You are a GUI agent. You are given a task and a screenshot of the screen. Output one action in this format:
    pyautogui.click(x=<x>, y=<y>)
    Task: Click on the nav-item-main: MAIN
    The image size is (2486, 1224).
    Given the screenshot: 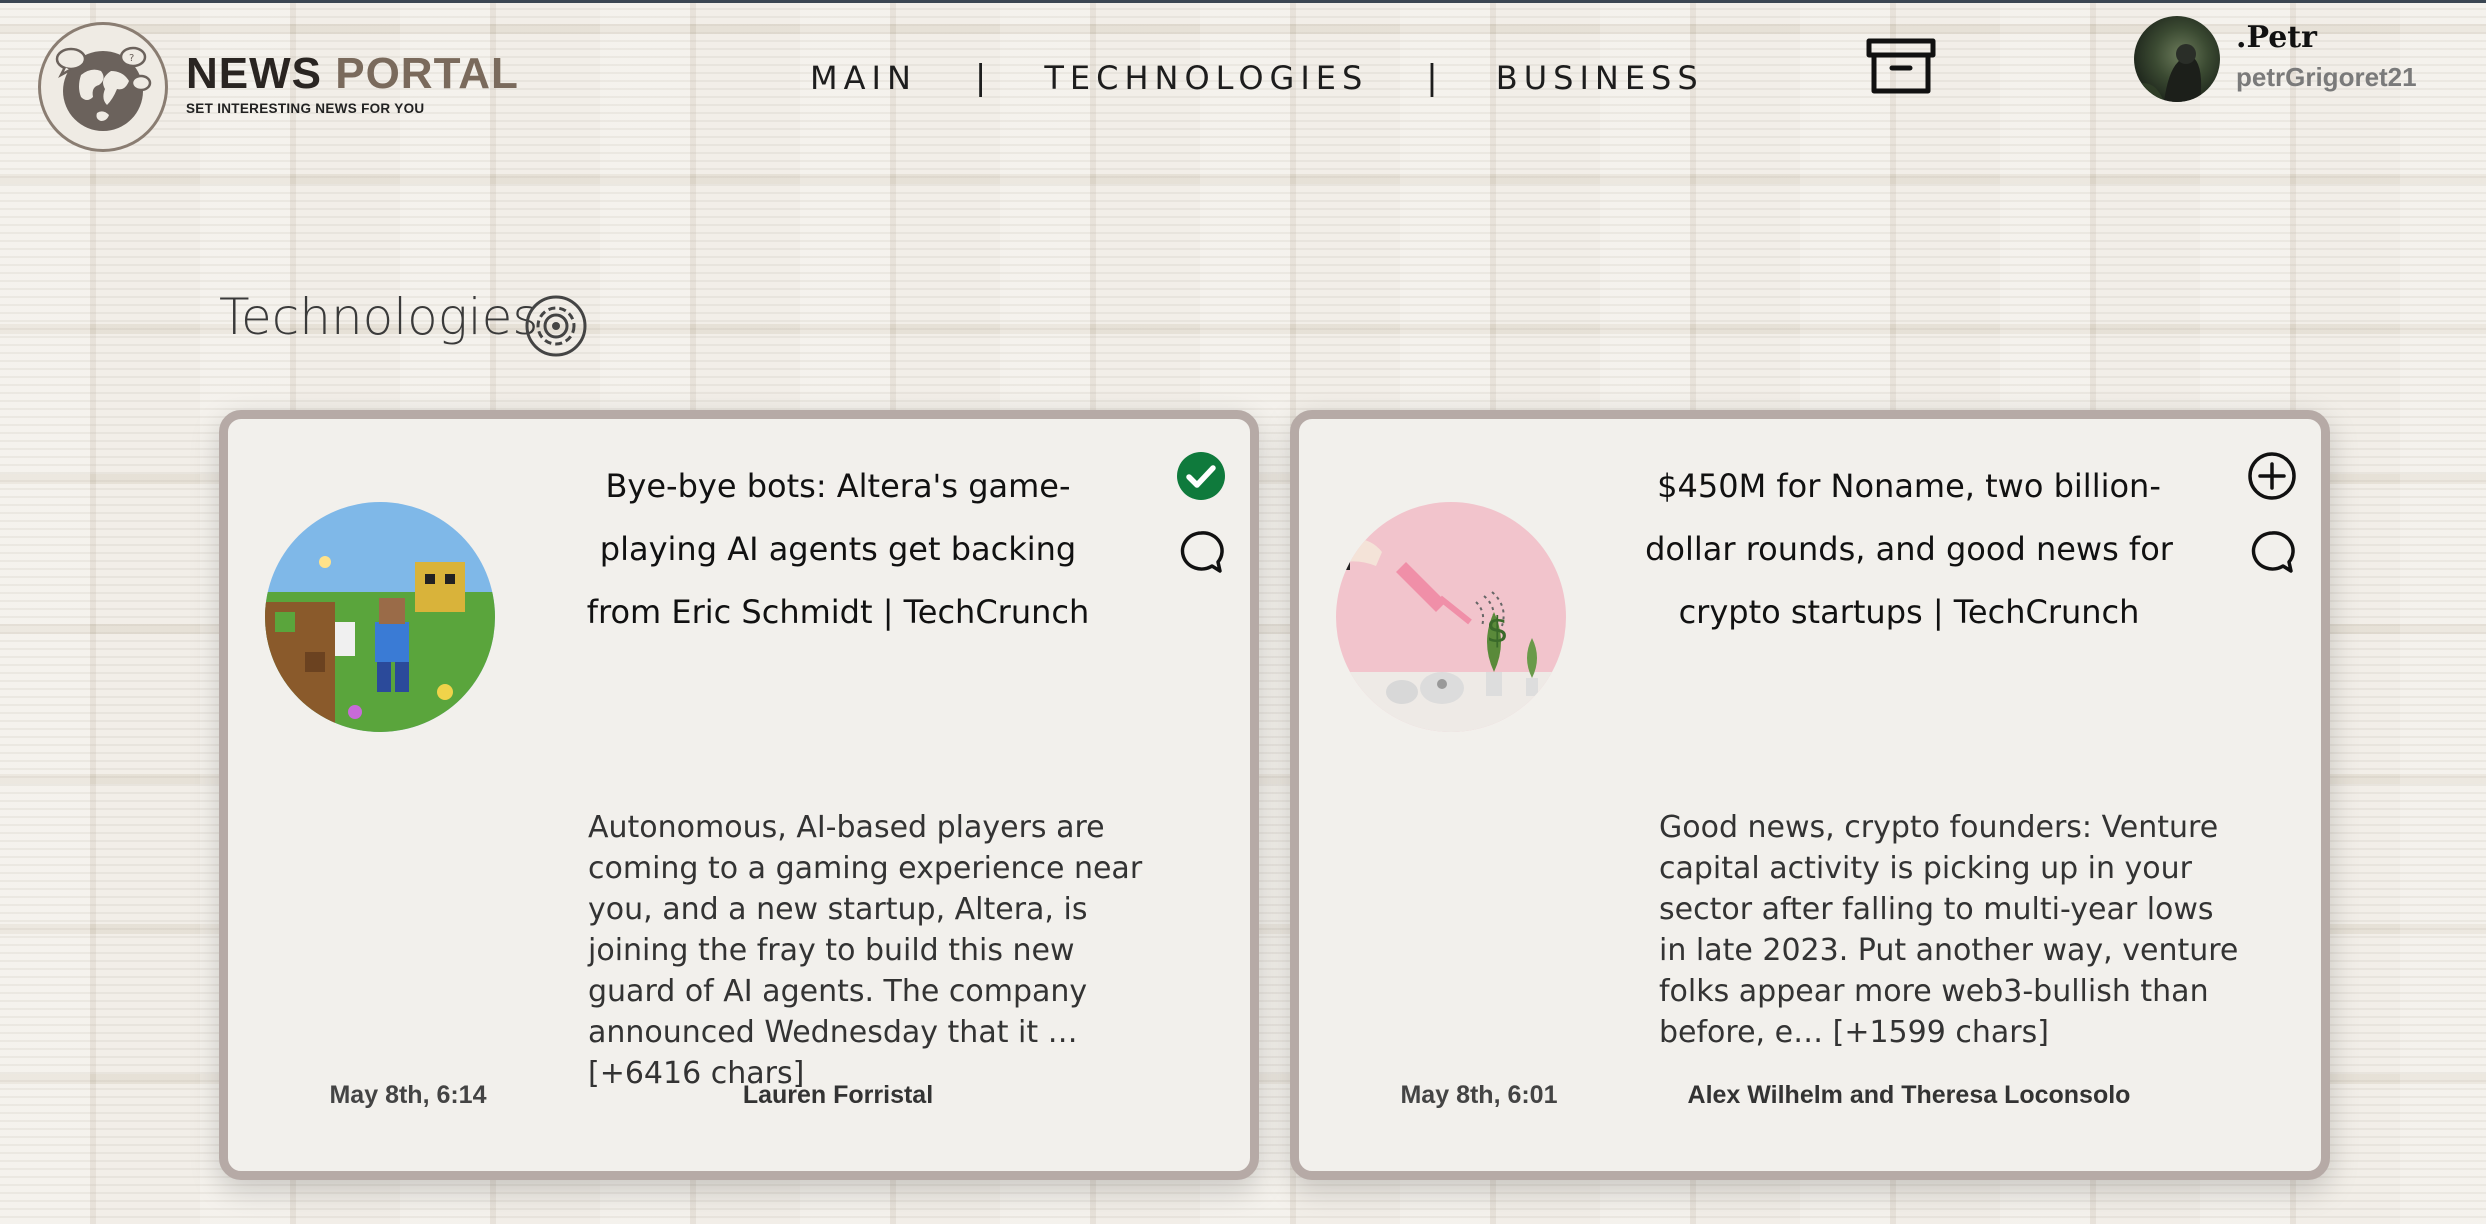 What is the action you would take?
    pyautogui.click(x=863, y=78)
    